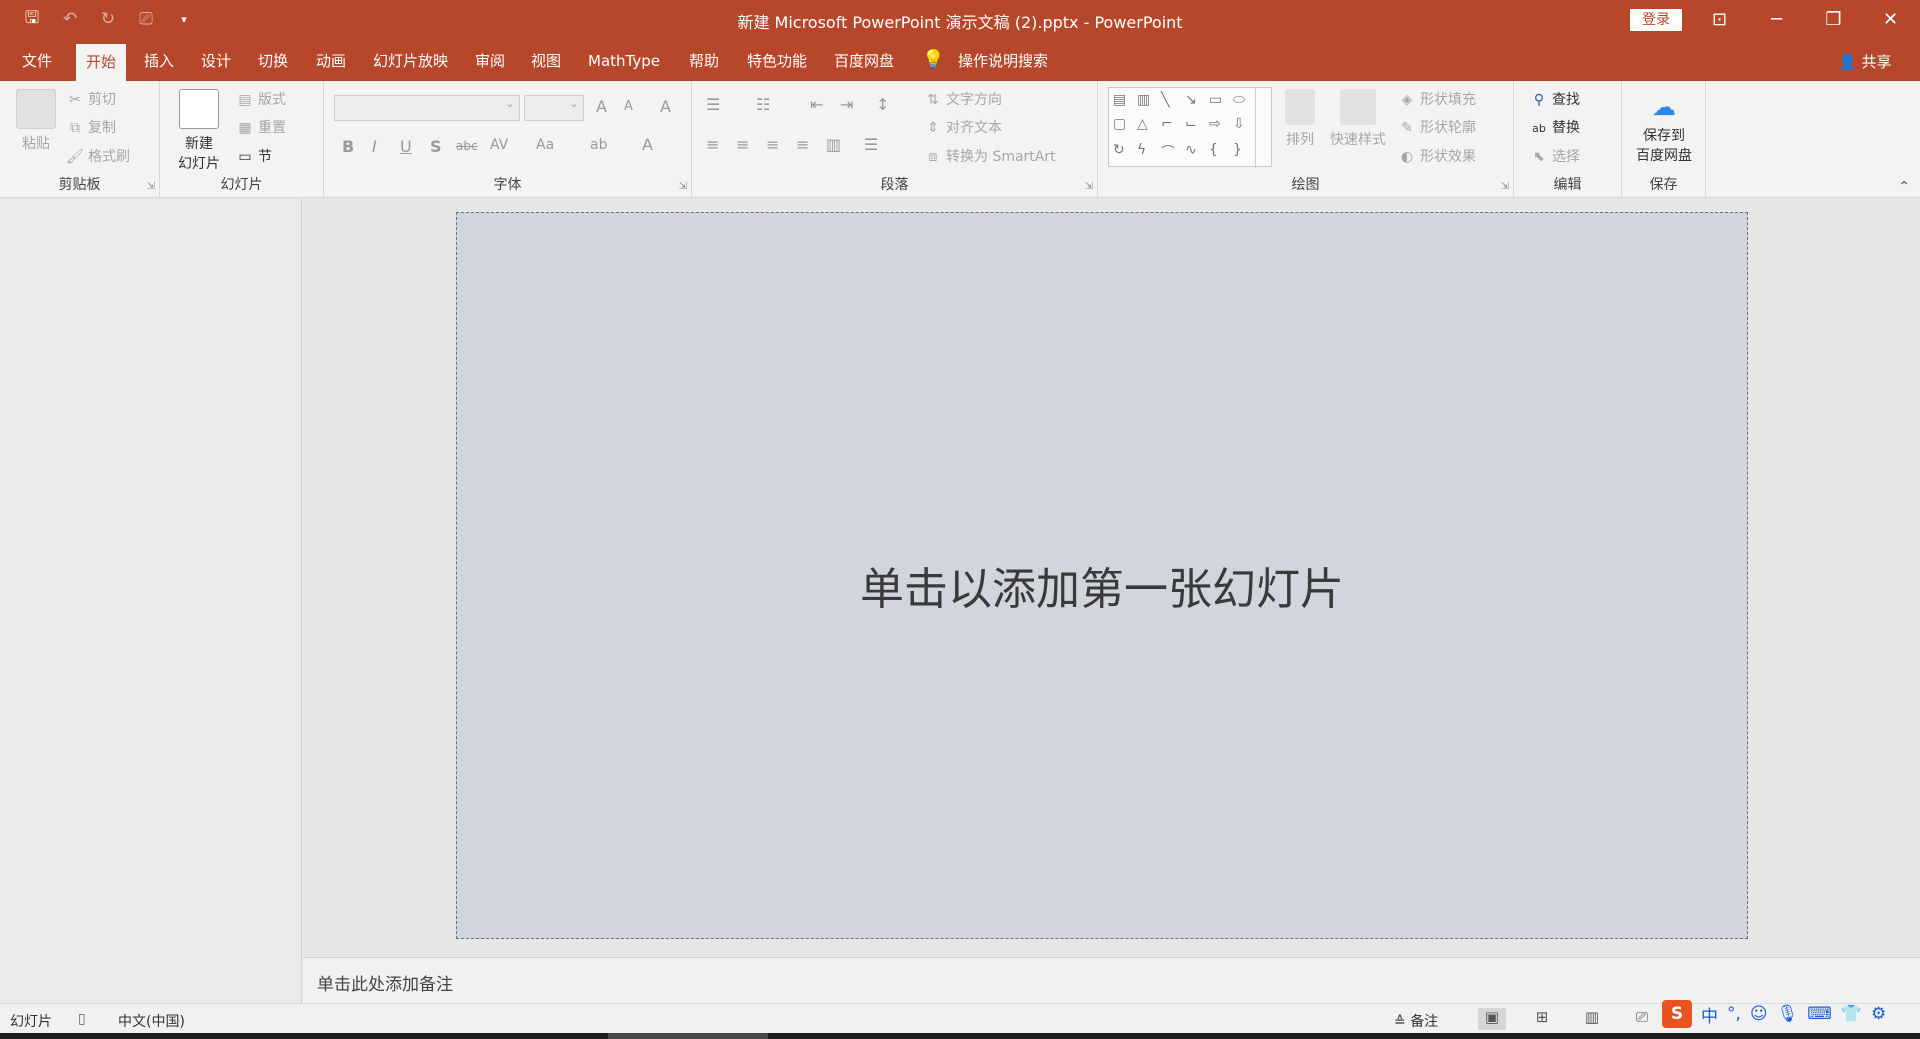 Image resolution: width=1920 pixels, height=1039 pixels. What do you see at coordinates (1215, 100) in the screenshot?
I see `rectangle-shape-icon: ▭` at bounding box center [1215, 100].